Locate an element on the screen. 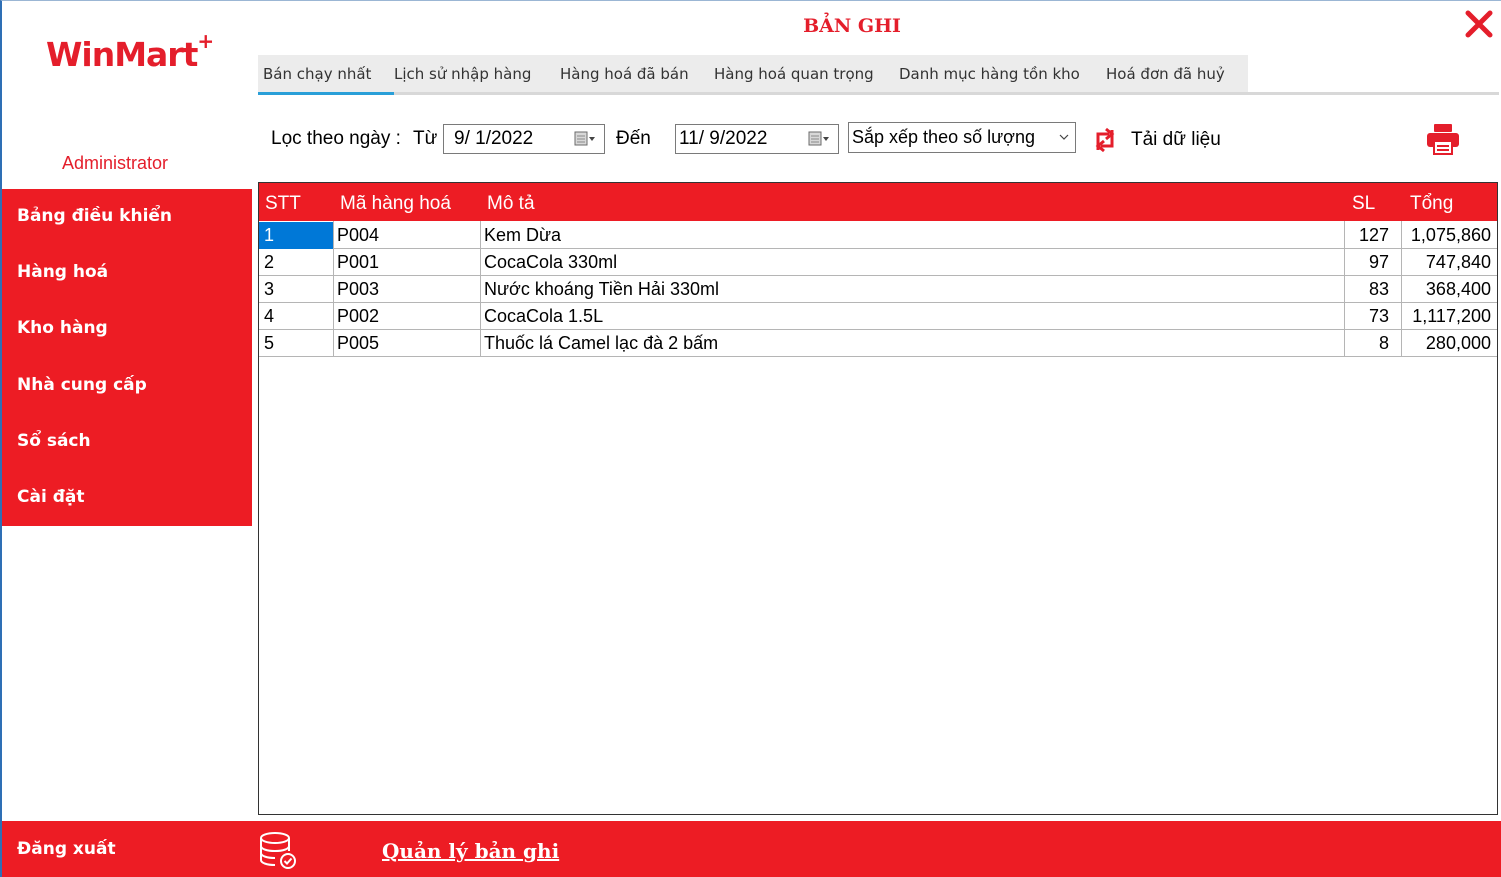  user-name: Administrator is located at coordinates (115, 163).